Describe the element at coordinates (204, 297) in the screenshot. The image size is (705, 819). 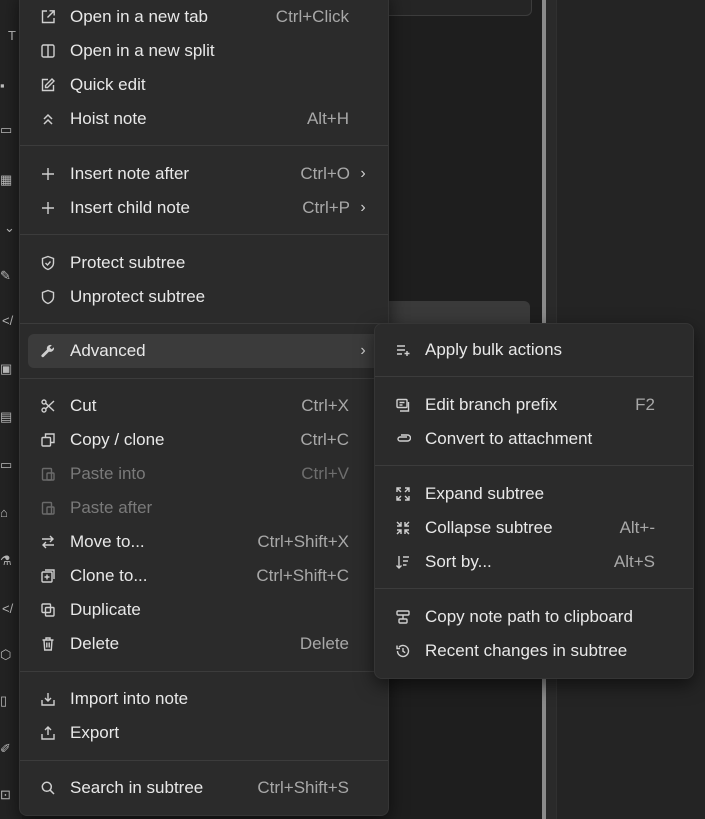
I see `menu-item-unprotect-subtree: Unprotect subtree` at that location.